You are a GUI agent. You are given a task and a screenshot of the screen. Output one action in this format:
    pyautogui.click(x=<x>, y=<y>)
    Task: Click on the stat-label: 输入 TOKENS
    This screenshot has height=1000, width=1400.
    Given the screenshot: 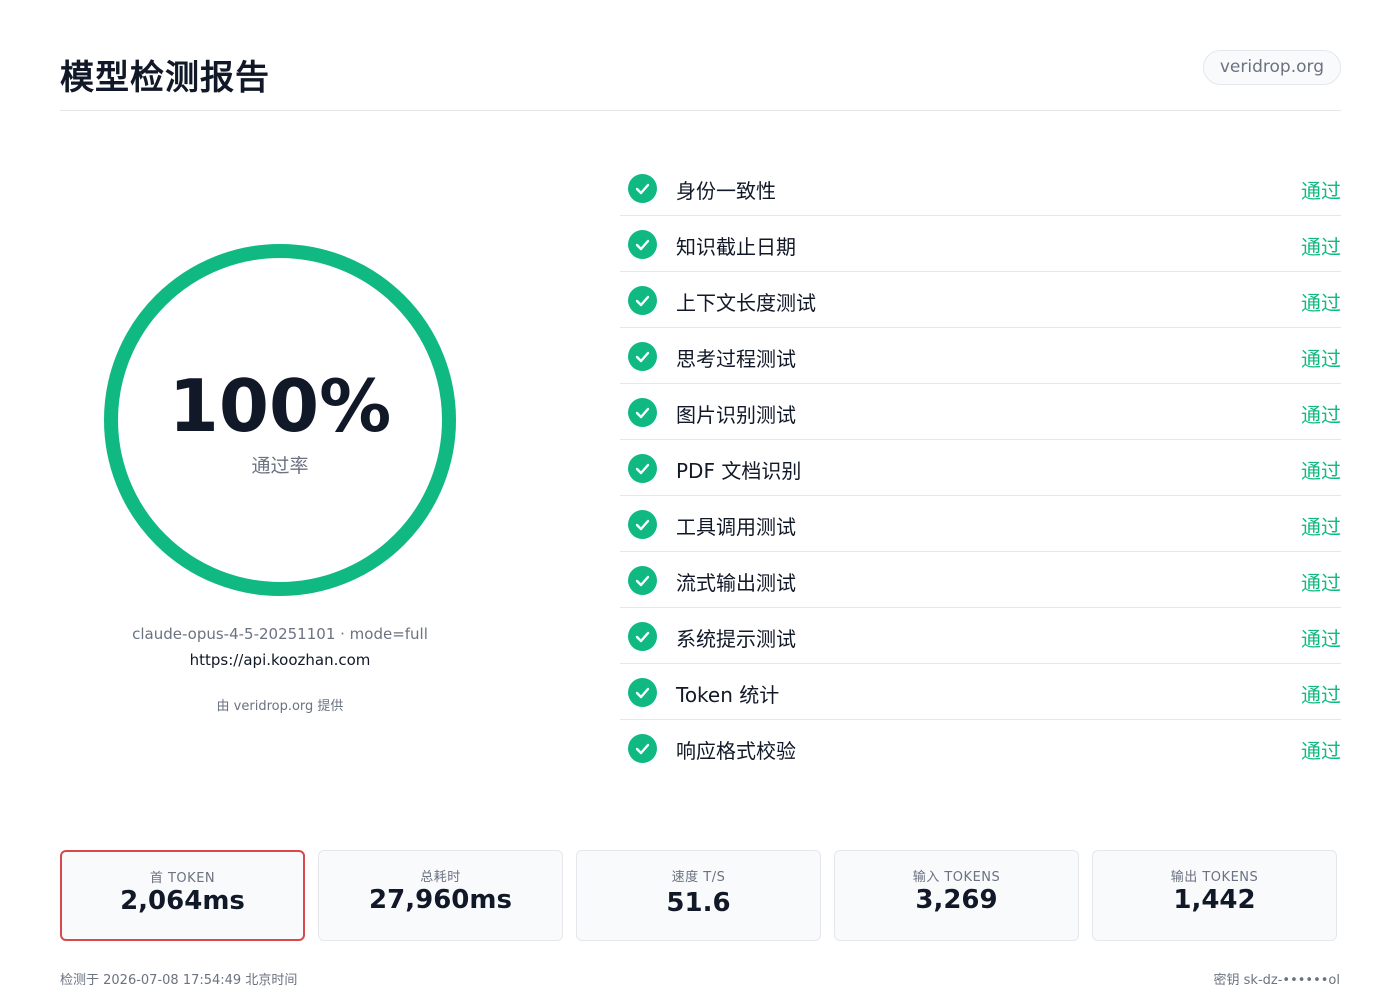 What is the action you would take?
    pyautogui.click(x=956, y=877)
    